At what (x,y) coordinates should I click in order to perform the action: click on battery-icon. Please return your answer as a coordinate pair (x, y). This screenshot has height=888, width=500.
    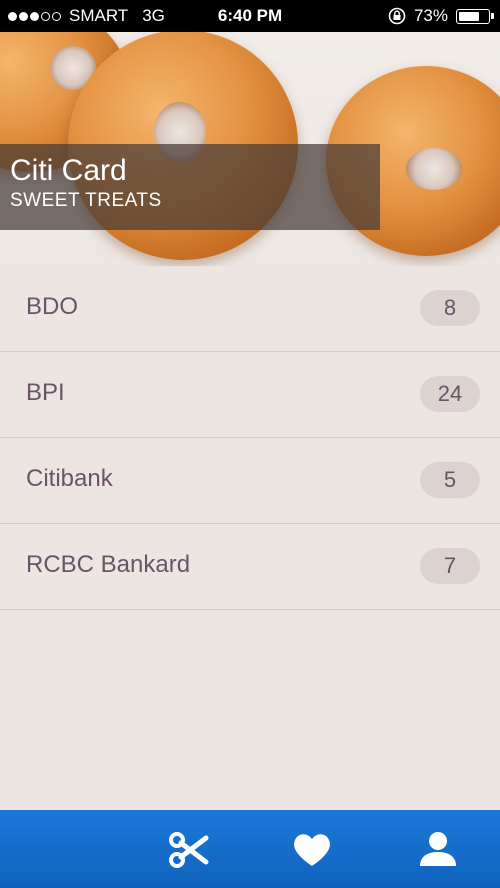
    Looking at the image, I should click on (475, 16).